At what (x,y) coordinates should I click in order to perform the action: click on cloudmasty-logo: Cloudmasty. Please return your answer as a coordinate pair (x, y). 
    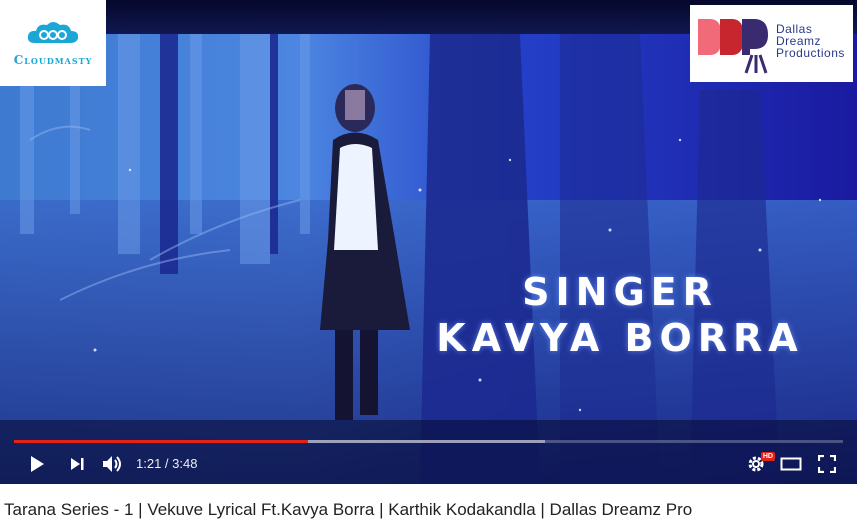
    Looking at the image, I should click on (53, 43).